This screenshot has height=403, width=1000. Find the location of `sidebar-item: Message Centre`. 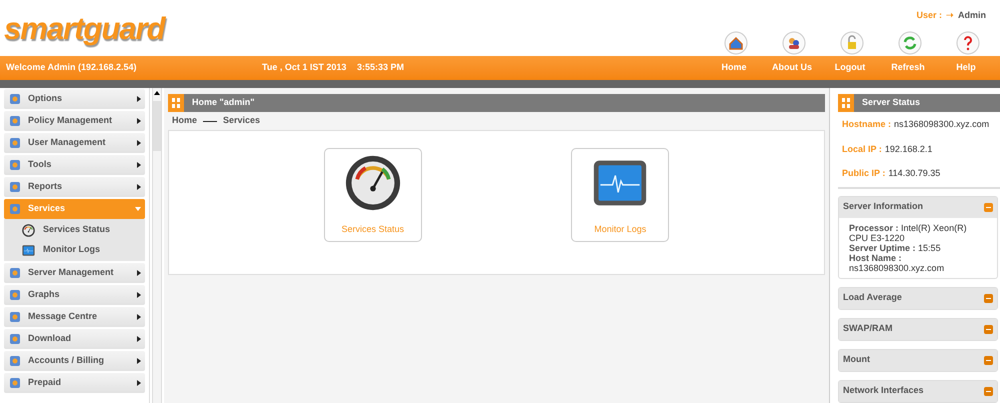

sidebar-item: Message Centre is located at coordinates (74, 317).